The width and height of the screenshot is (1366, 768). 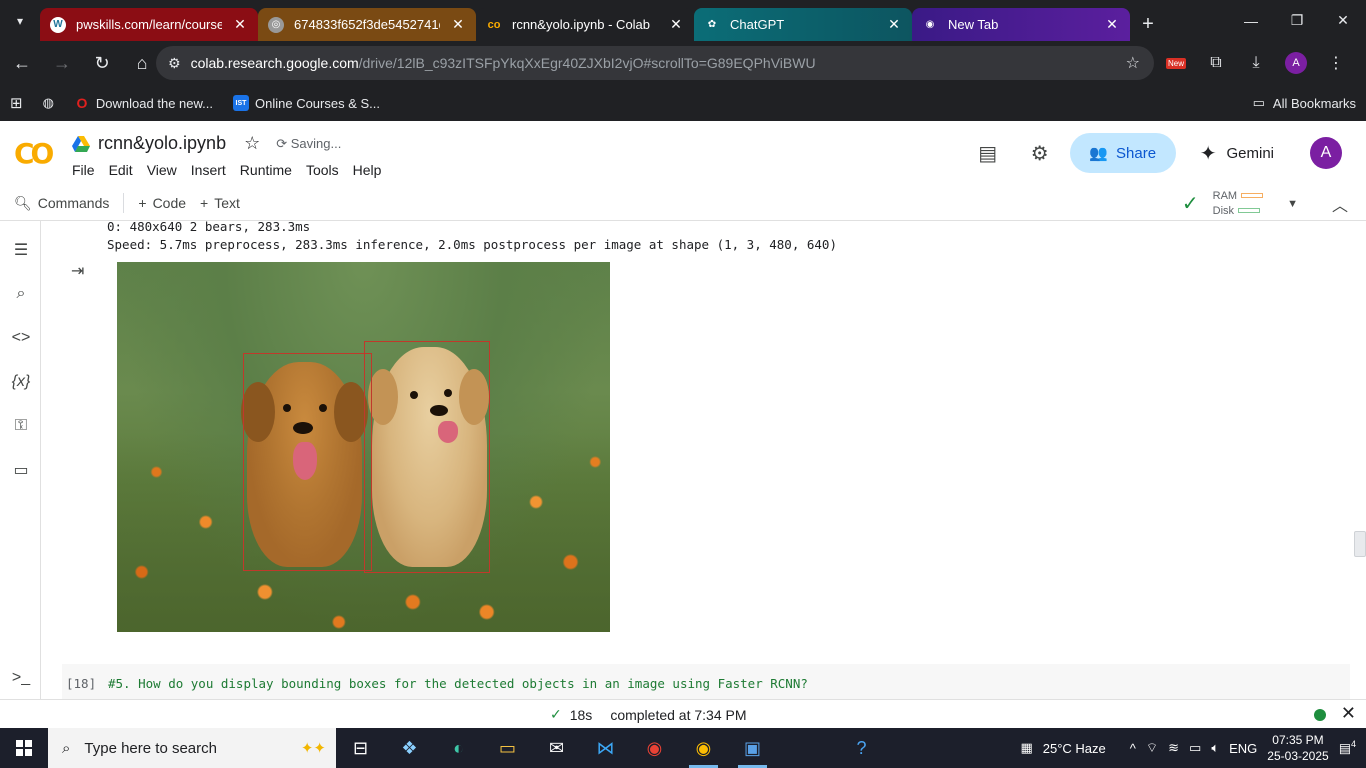 What do you see at coordinates (204, 203) in the screenshot?
I see `plus-icon: +` at bounding box center [204, 203].